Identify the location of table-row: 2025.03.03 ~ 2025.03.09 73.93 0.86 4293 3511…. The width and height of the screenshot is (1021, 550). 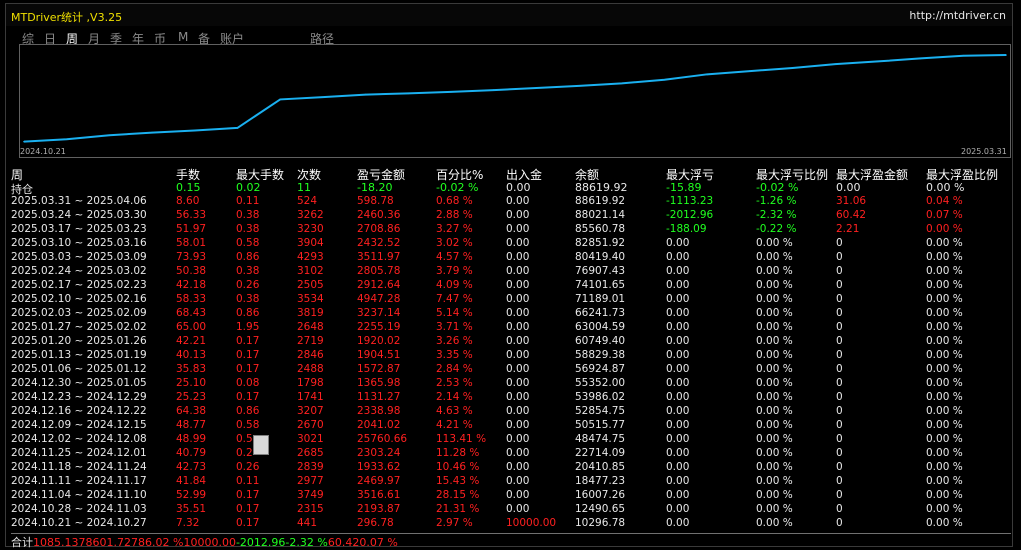
(511, 258).